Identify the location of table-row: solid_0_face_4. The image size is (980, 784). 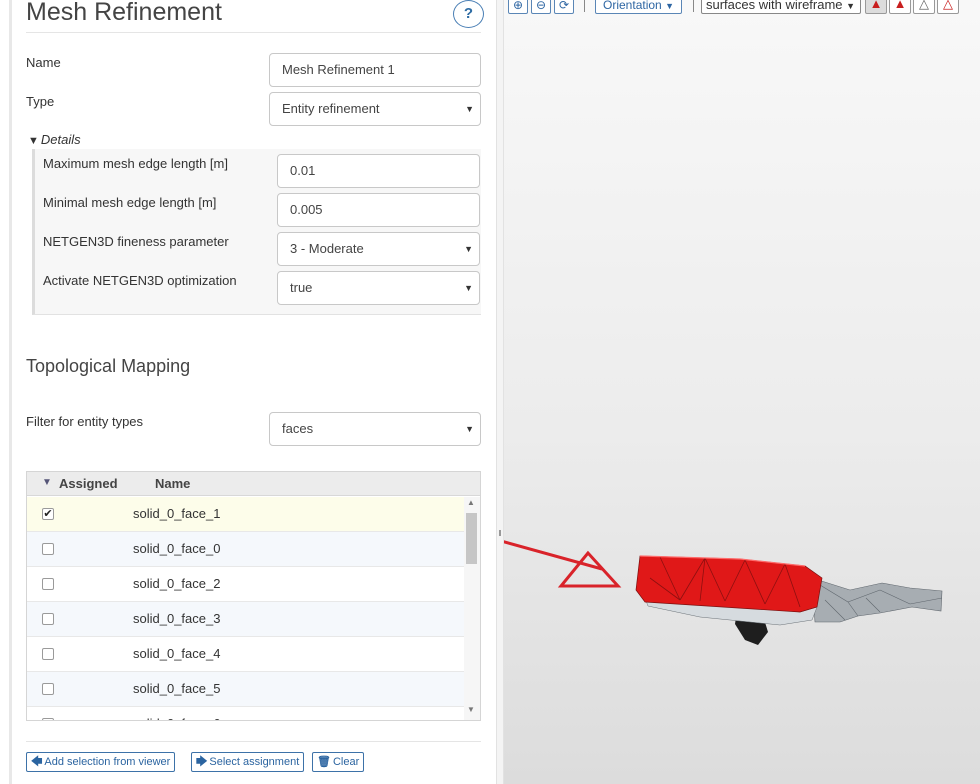
(245, 654).